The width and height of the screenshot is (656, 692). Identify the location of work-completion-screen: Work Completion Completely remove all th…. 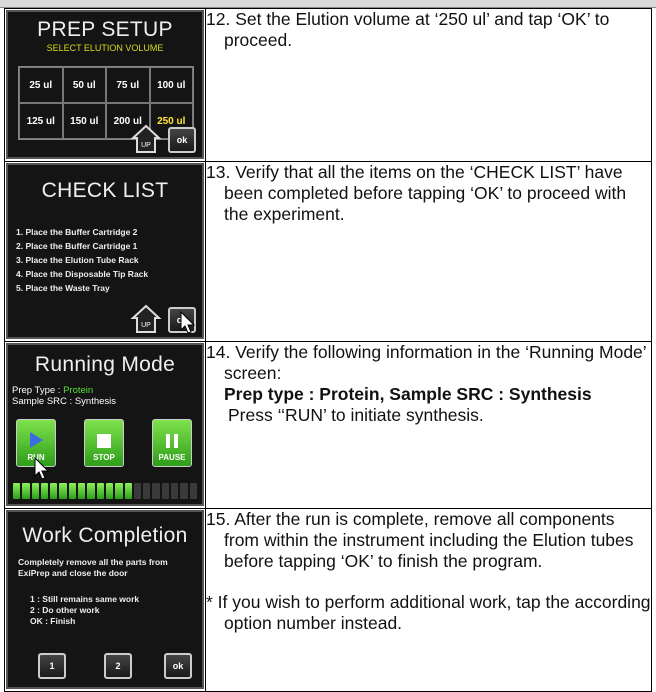
(105, 599).